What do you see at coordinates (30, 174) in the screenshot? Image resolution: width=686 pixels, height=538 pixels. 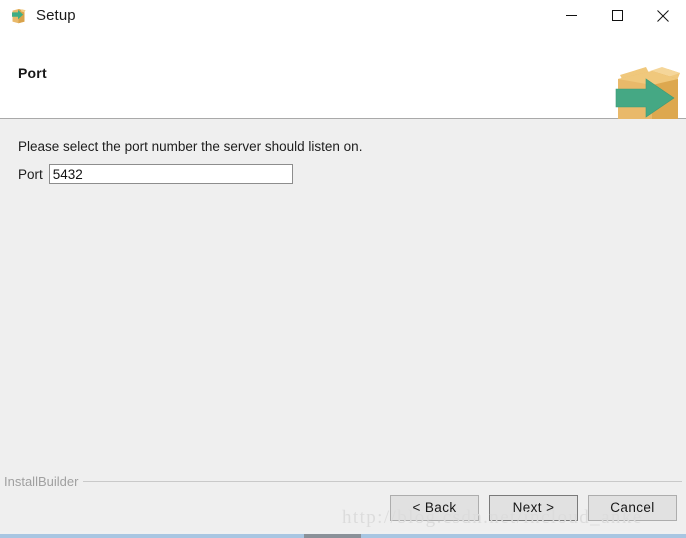 I see `port-label: Port` at bounding box center [30, 174].